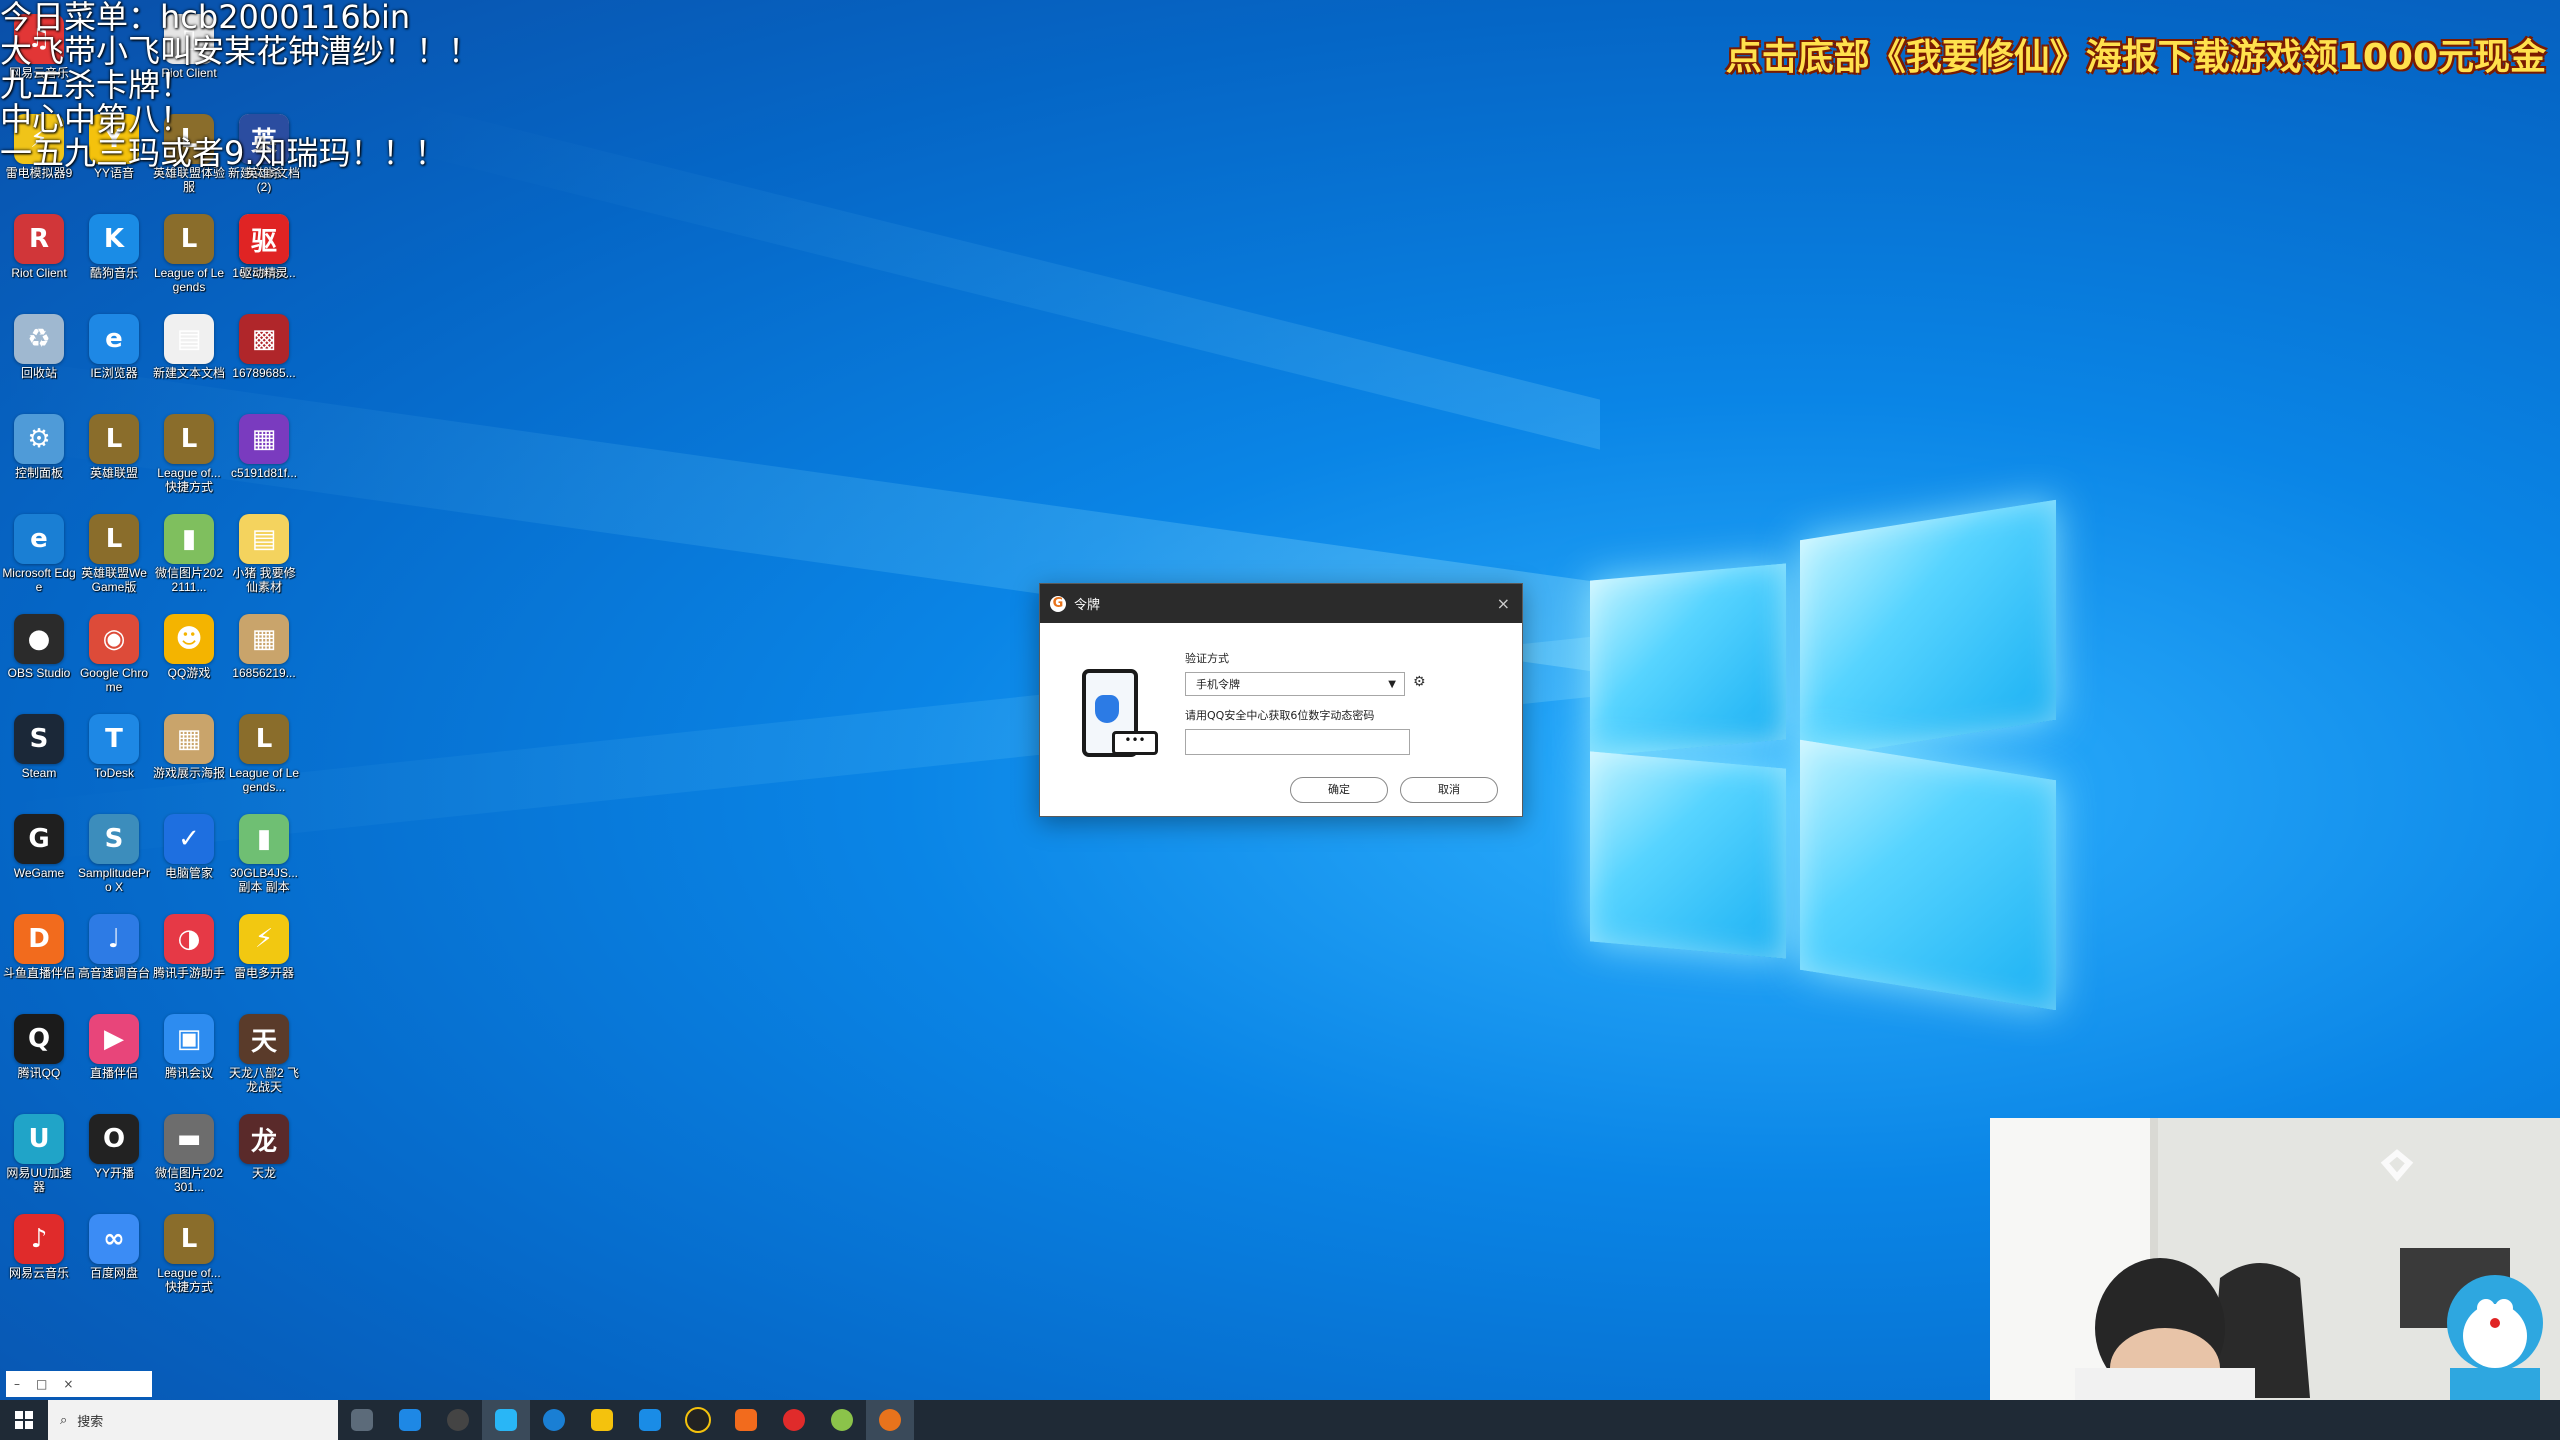 The width and height of the screenshot is (2560, 1440). What do you see at coordinates (264, 960) in the screenshot?
I see `desktop-icon: ⚡ 雷电多开器` at bounding box center [264, 960].